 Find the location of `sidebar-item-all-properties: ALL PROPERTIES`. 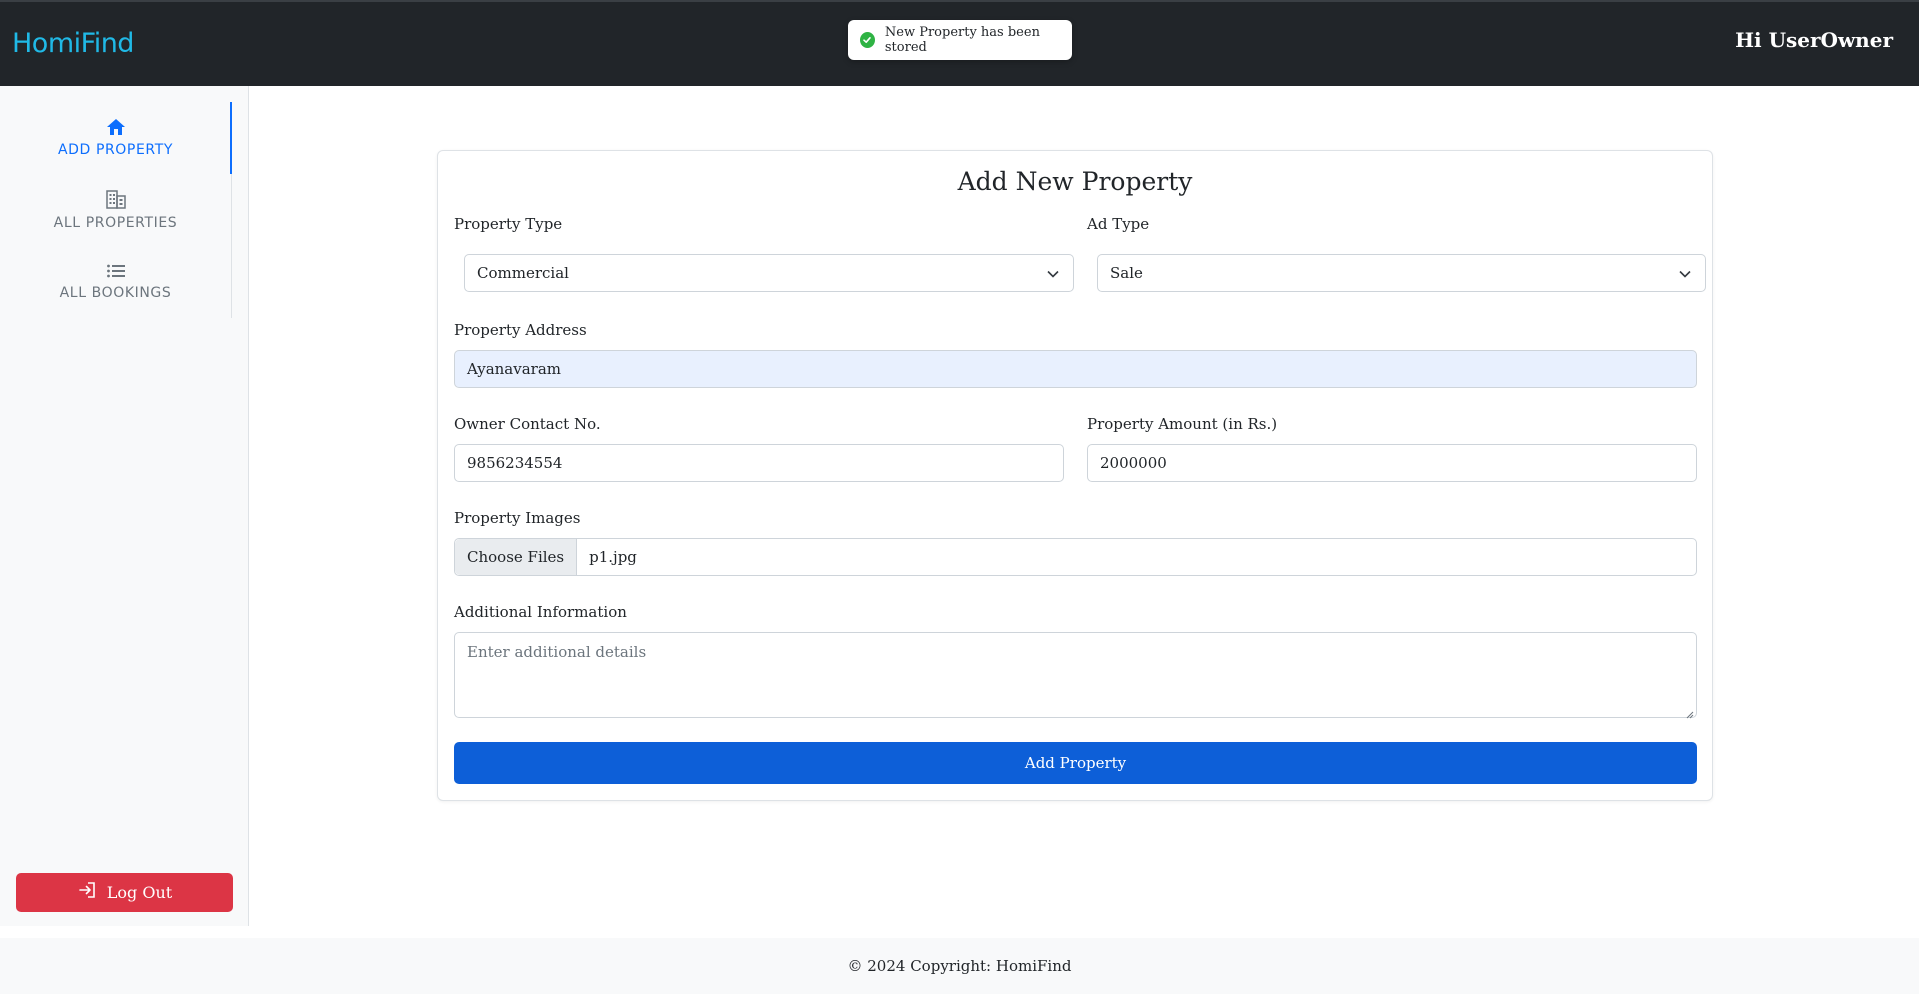

sidebar-item-all-properties: ALL PROPERTIES is located at coordinates (115, 210).